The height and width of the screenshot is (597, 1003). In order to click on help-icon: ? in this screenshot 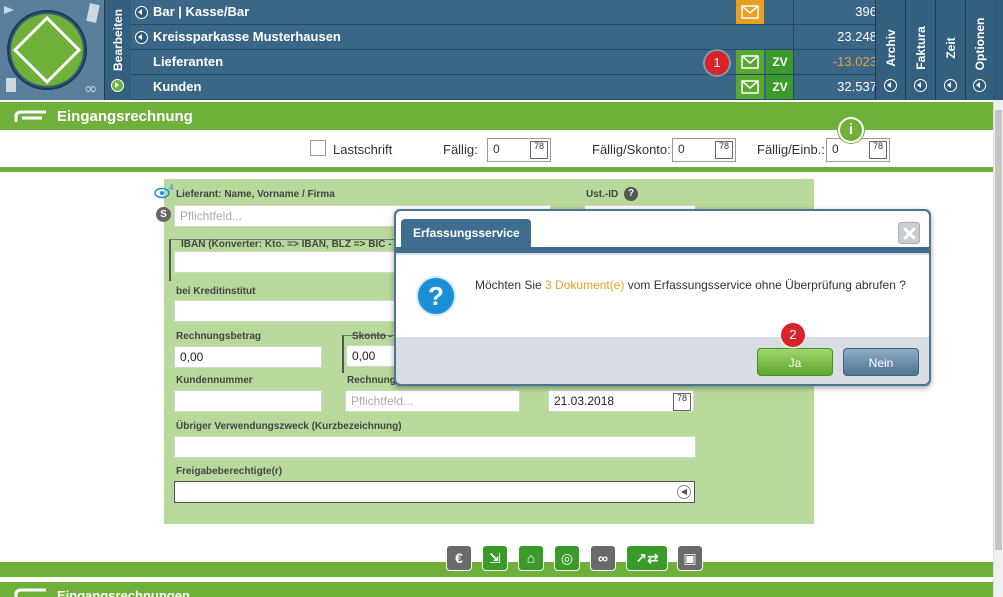, I will do `click(631, 194)`.